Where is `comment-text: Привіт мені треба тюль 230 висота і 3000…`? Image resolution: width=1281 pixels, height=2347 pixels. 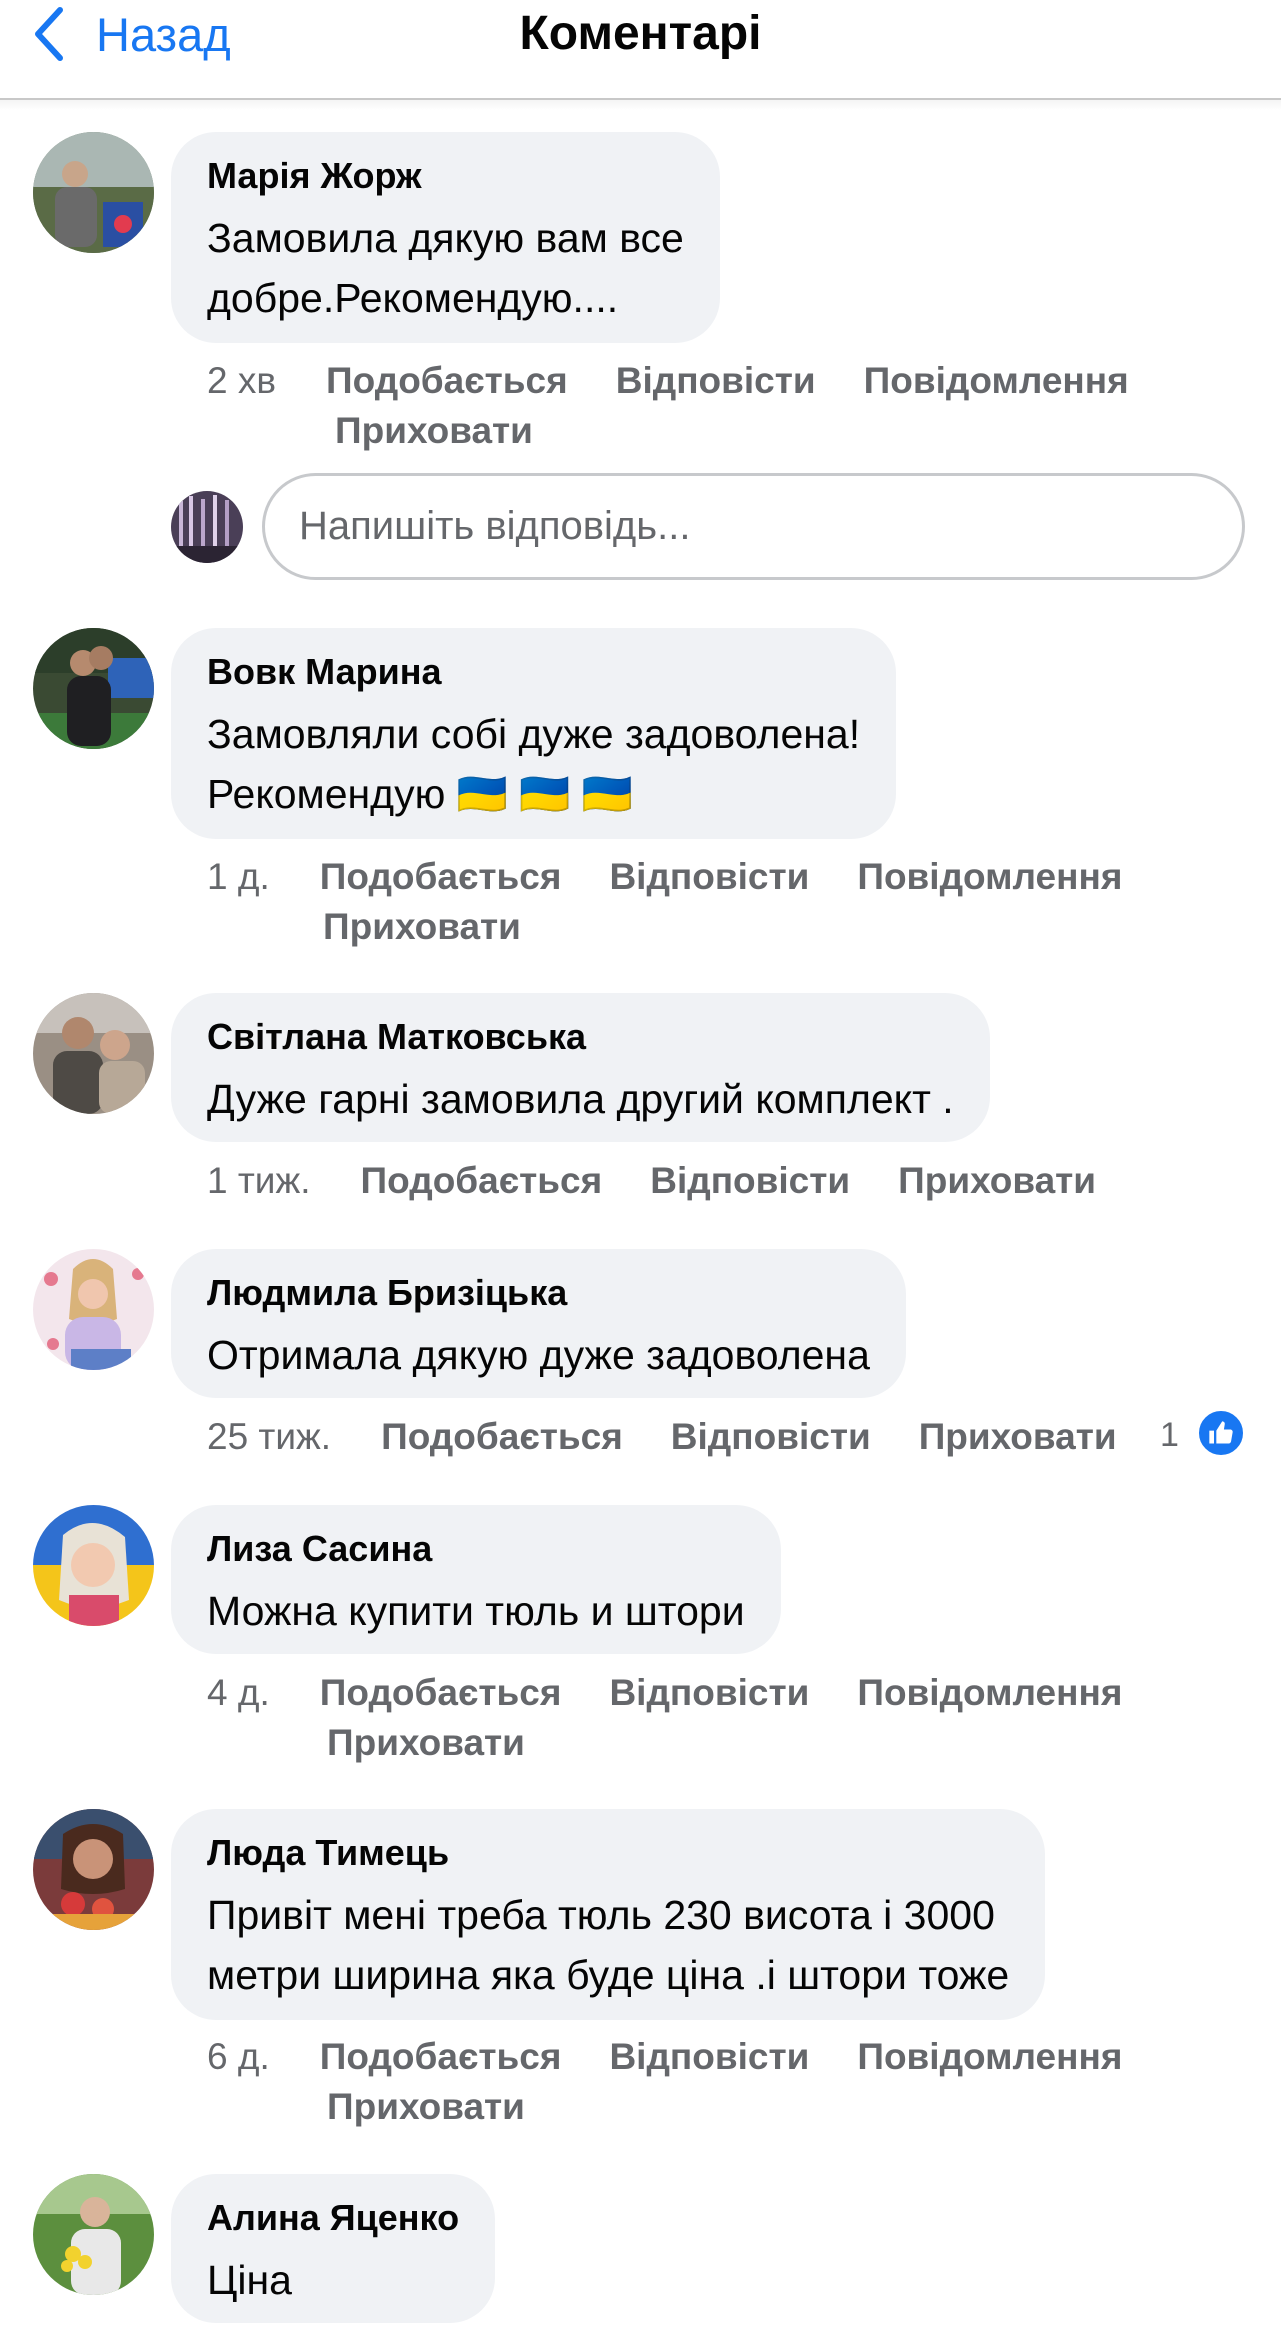 comment-text: Привіт мені треба тюль 230 висота і 3000… is located at coordinates (608, 1945).